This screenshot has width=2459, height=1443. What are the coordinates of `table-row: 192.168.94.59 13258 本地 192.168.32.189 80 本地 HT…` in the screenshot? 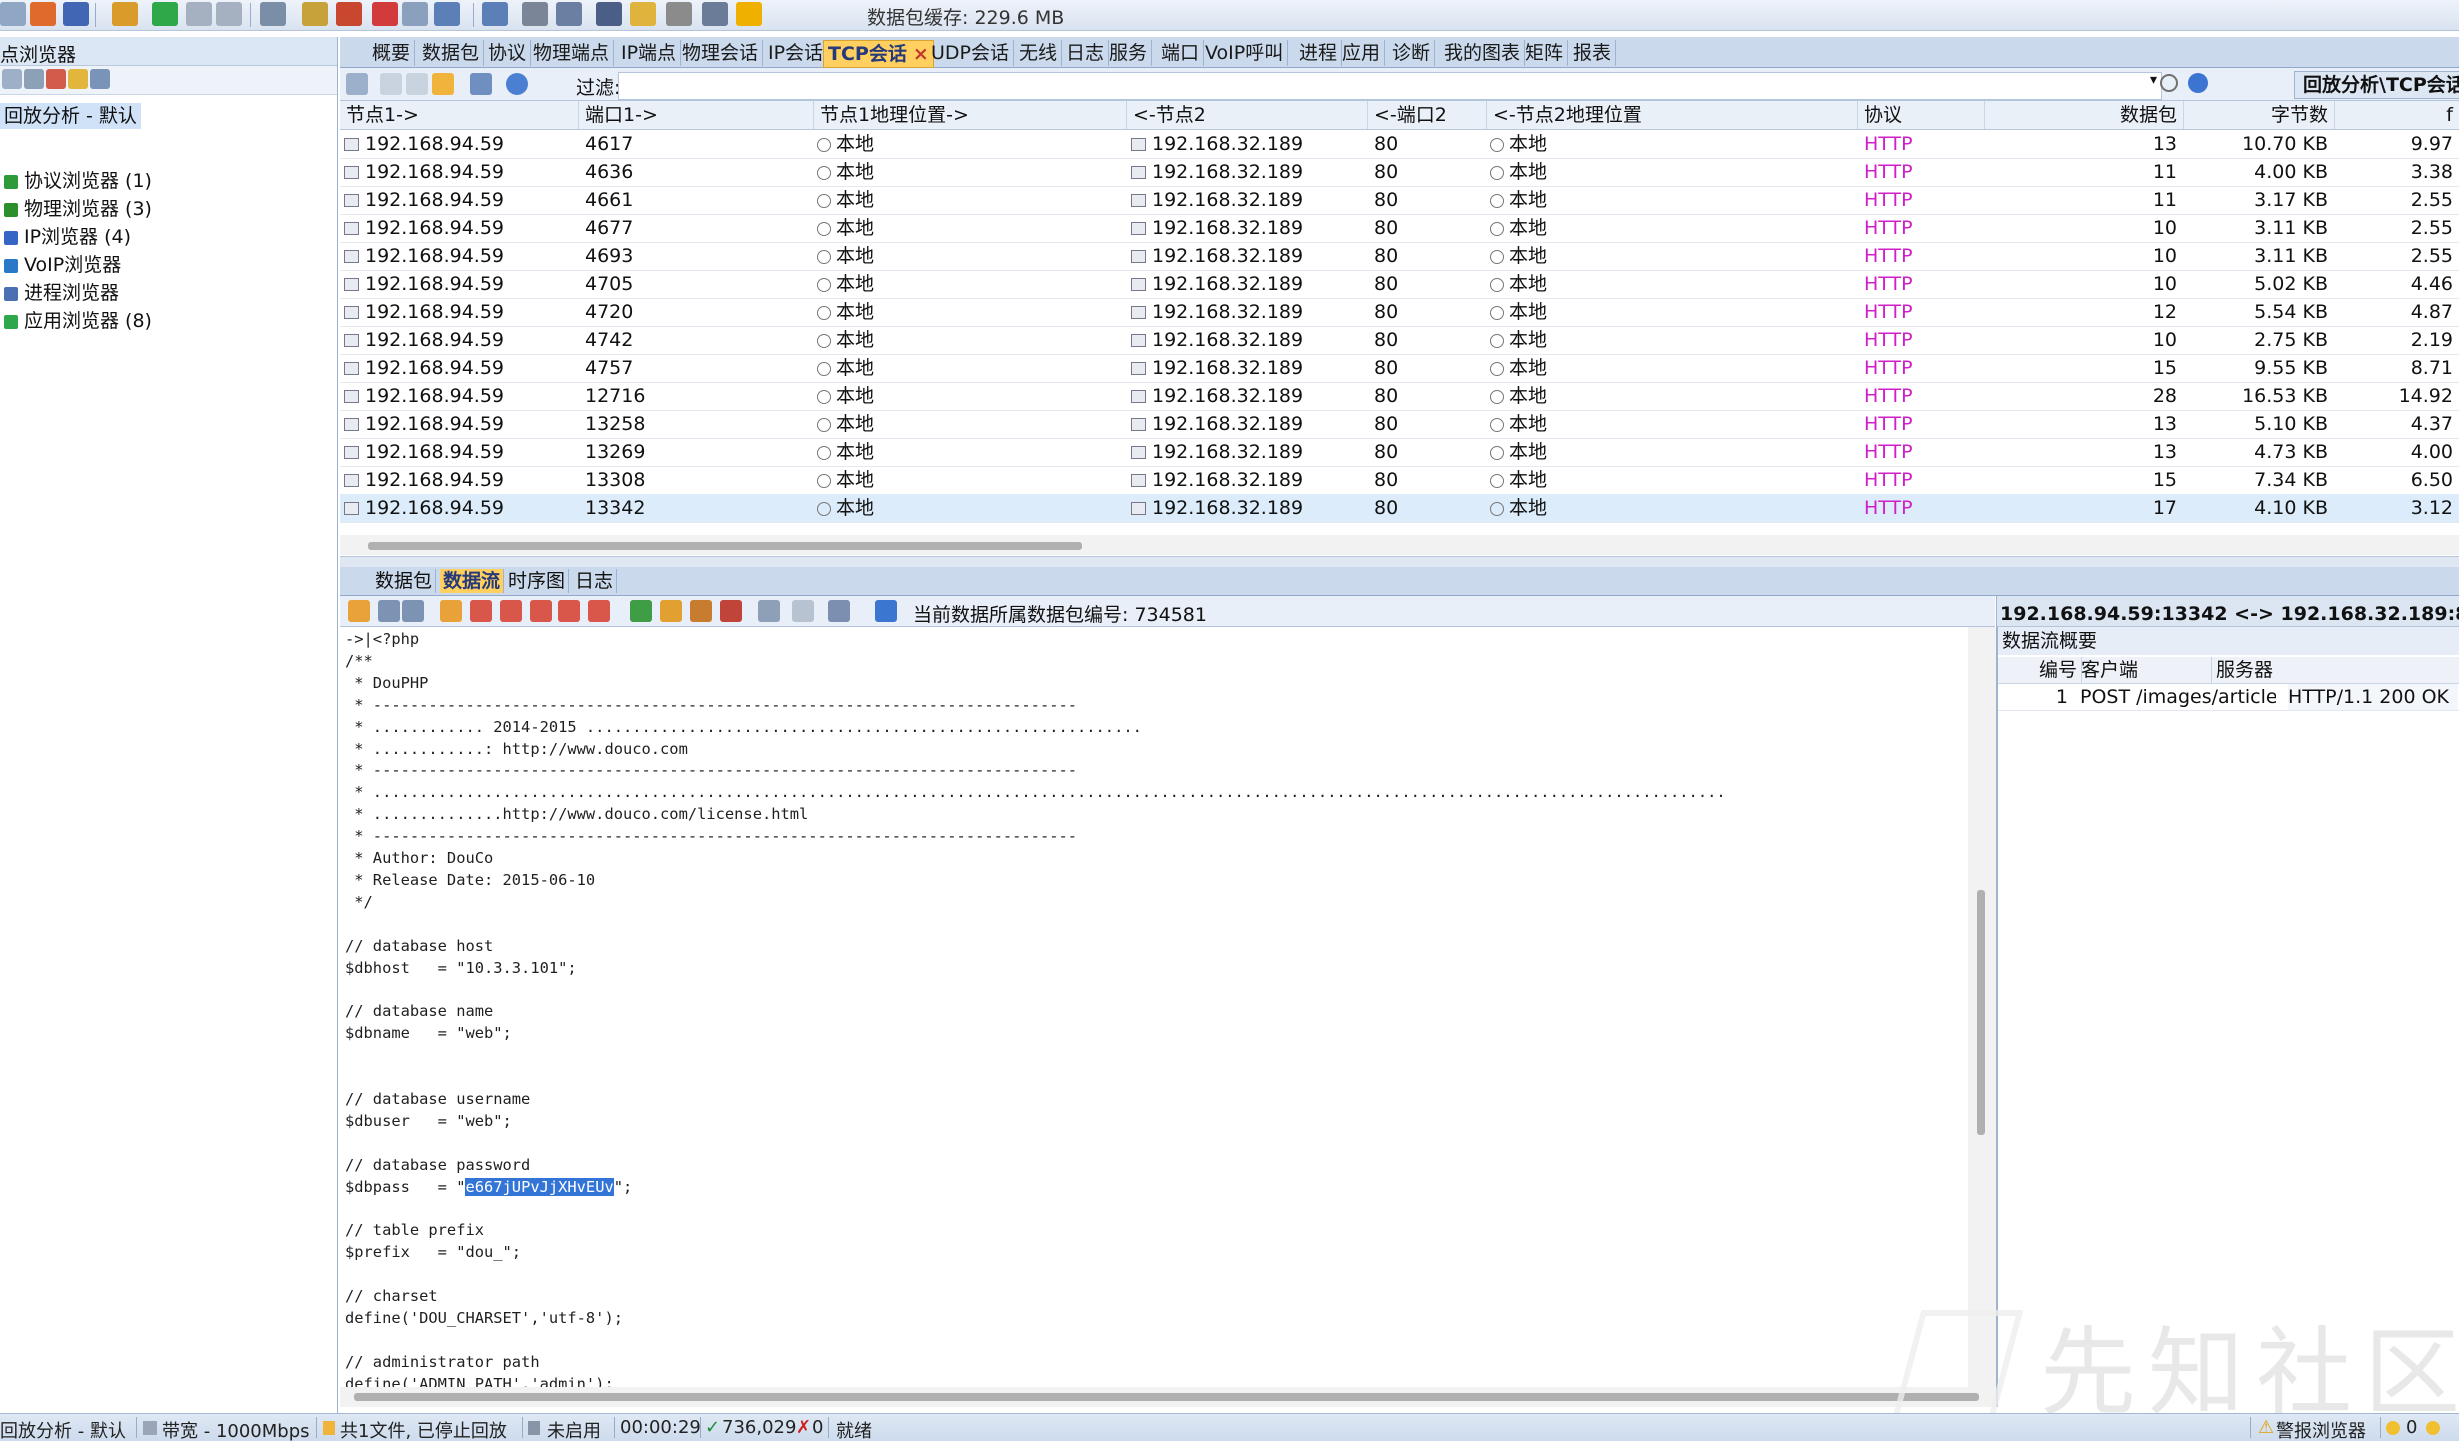 It's located at (1399, 424).